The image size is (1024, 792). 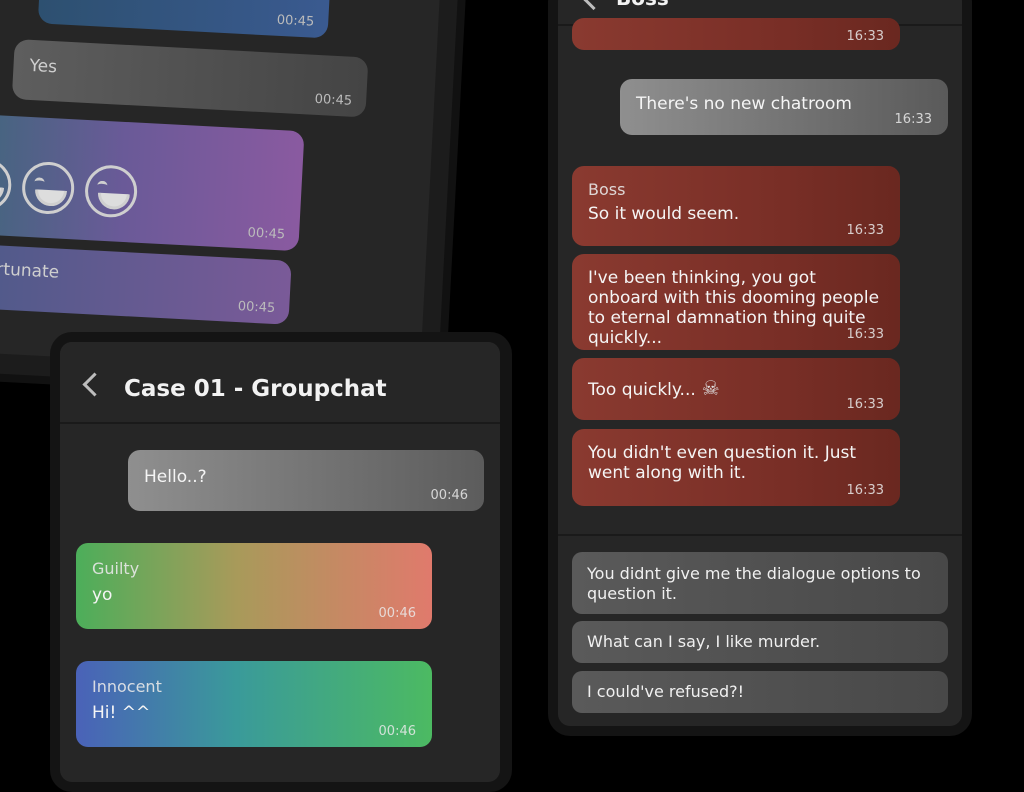 I want to click on dialogue-option-2: What can I say, I like murder., so click(x=760, y=642).